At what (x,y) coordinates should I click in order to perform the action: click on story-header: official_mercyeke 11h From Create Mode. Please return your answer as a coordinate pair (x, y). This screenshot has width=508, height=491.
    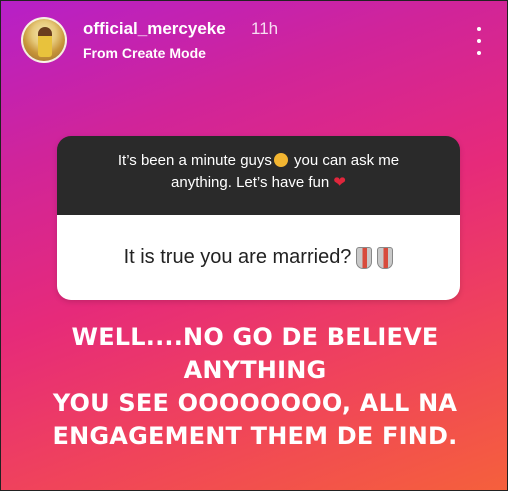
    Looking at the image, I should click on (256, 43).